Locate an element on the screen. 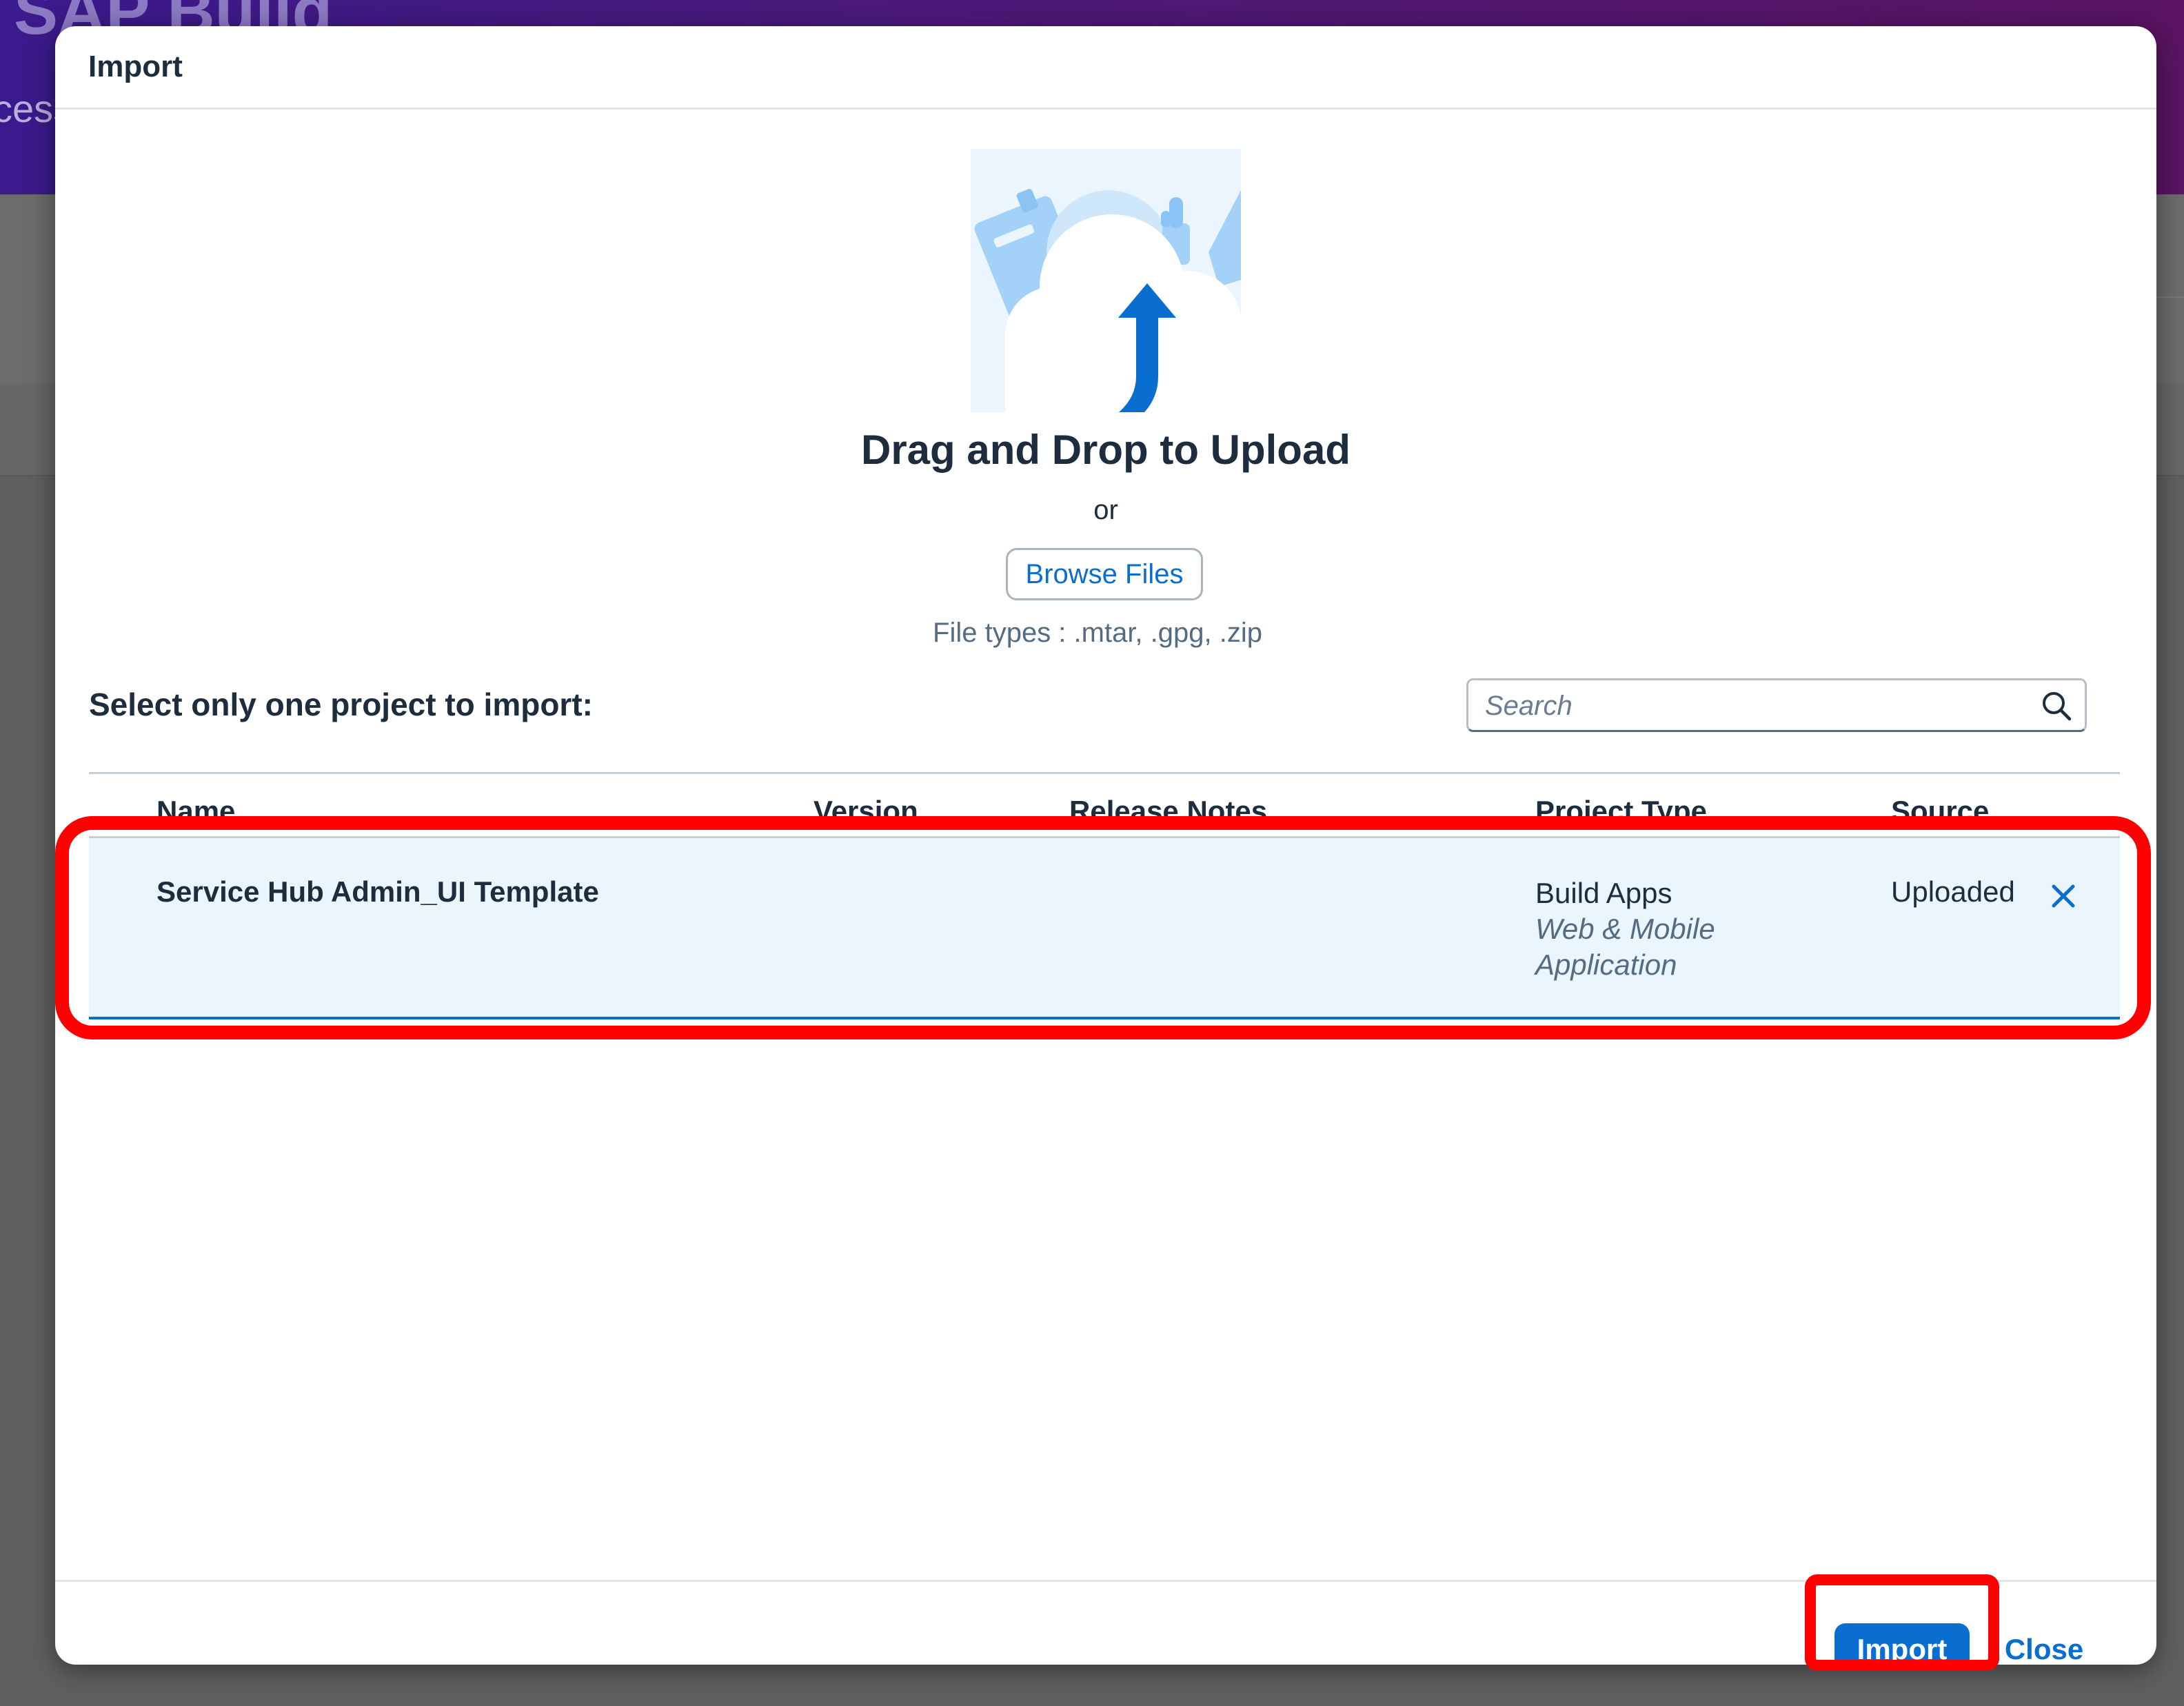 The height and width of the screenshot is (1706, 2184). column-header-version: Version is located at coordinates (866, 811).